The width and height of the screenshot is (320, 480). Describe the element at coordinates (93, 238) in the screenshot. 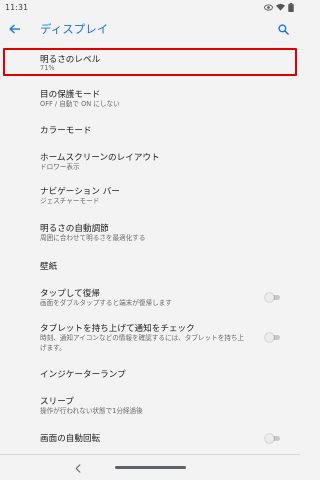

I see `setting-subtitle: 周囲に合わせて明るさを最適化する` at that location.